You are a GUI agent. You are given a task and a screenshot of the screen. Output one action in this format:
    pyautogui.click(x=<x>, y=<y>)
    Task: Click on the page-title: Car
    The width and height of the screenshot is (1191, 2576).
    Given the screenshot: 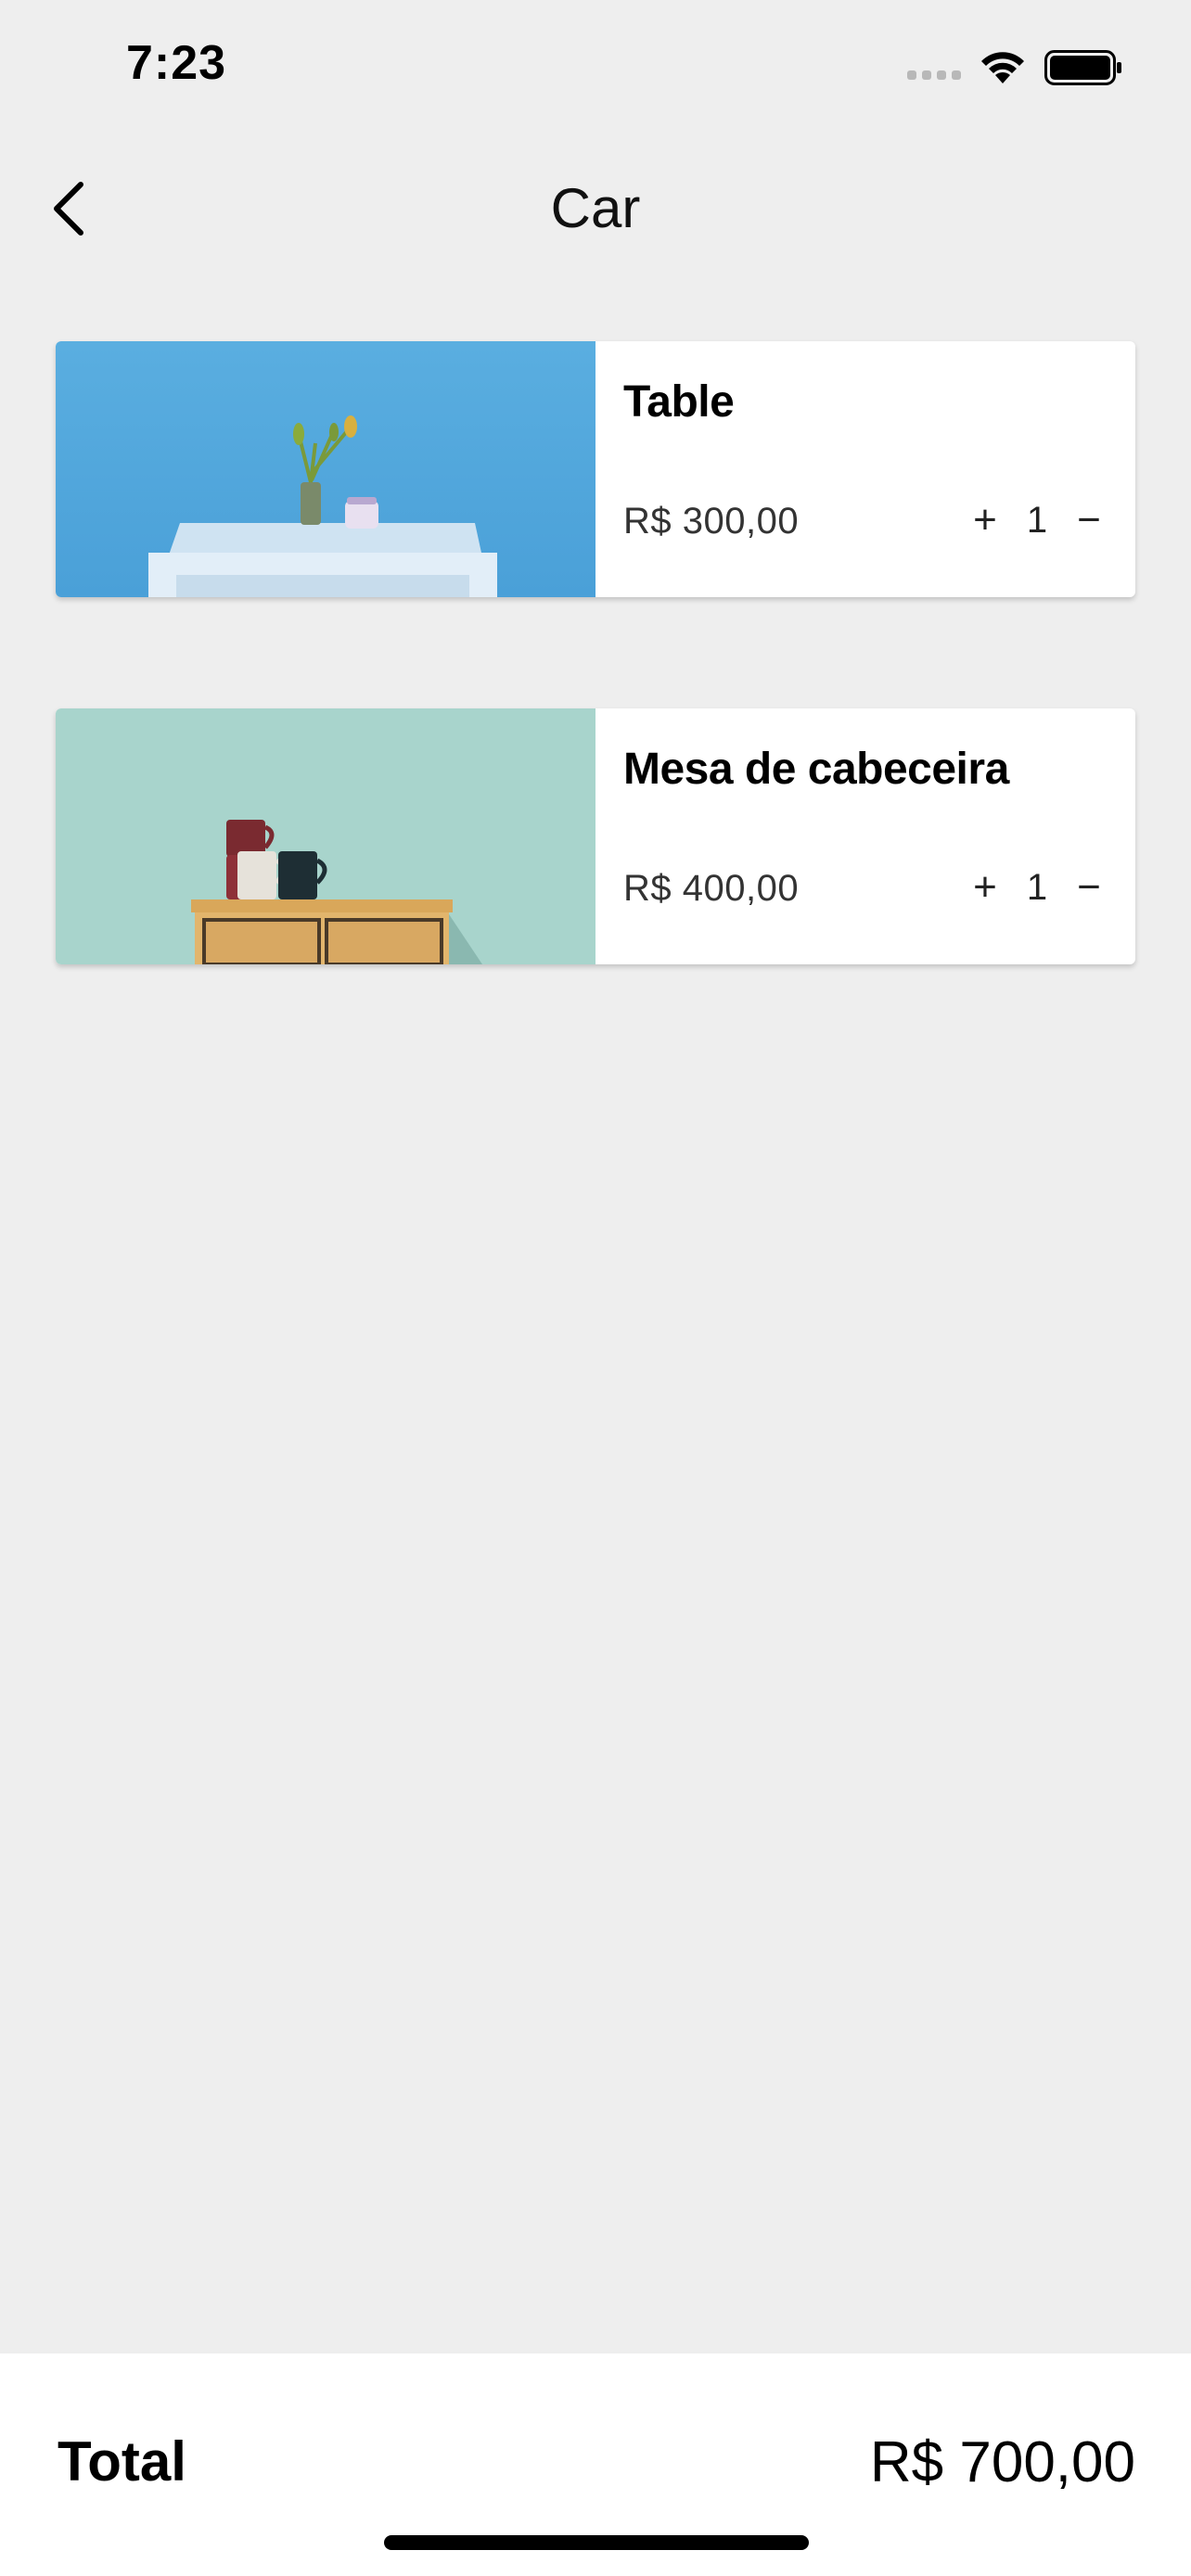 What is the action you would take?
    pyautogui.click(x=595, y=208)
    